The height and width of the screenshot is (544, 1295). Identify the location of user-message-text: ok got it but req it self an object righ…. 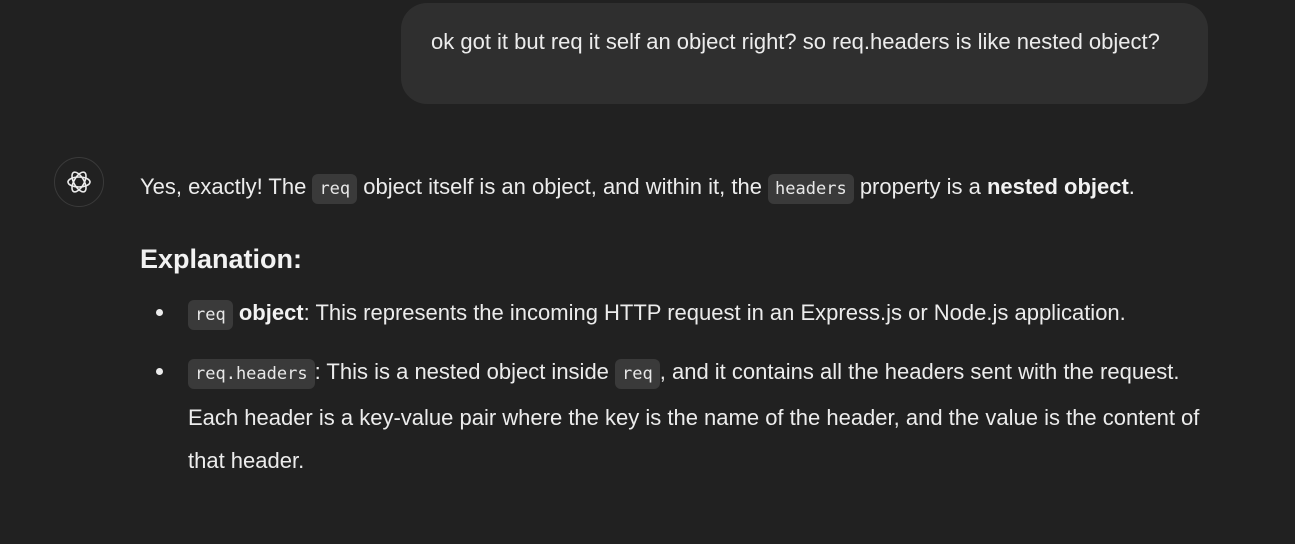
(795, 41).